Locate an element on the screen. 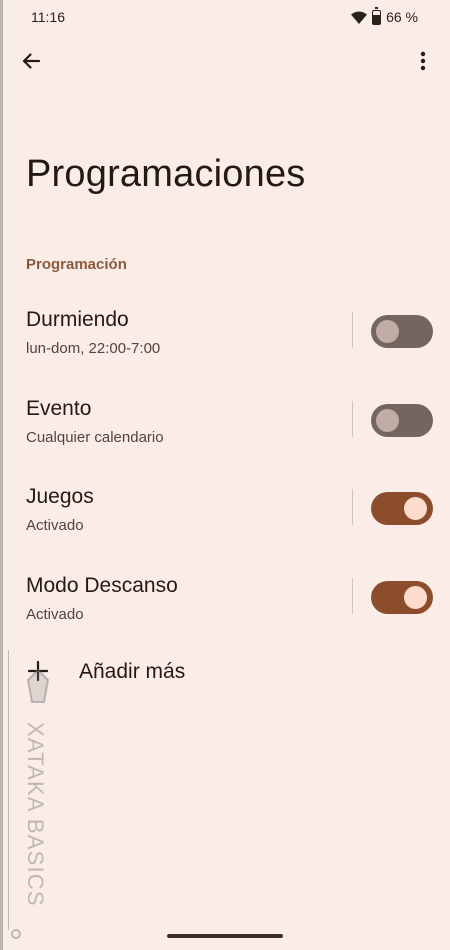  status-bar: 11:16 66 % is located at coordinates (225, 17).